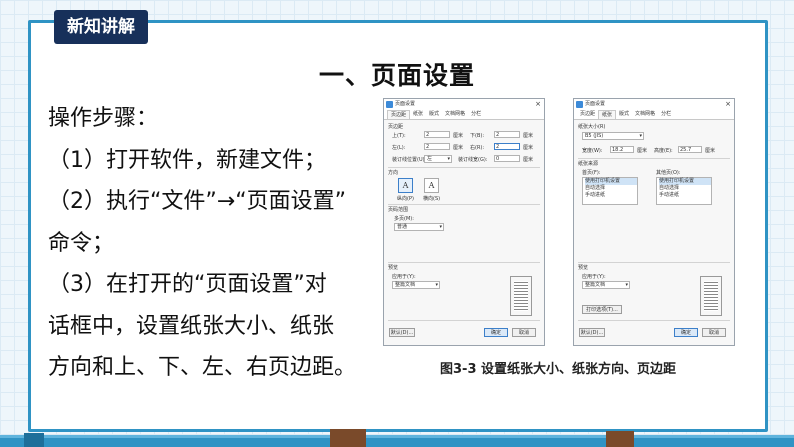 Image resolution: width=794 pixels, height=447 pixels. Describe the element at coordinates (528, 148) in the screenshot. I see `right-unit: 厘米` at that location.